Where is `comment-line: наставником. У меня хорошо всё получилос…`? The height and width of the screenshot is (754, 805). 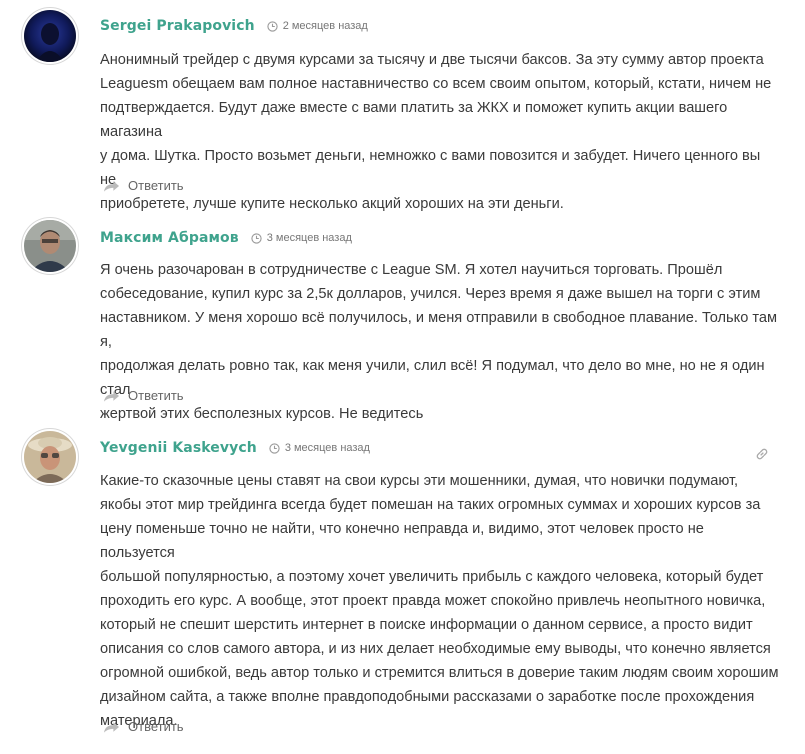
comment-line: наставником. У меня хорошо всё получилос… is located at coordinates (439, 330).